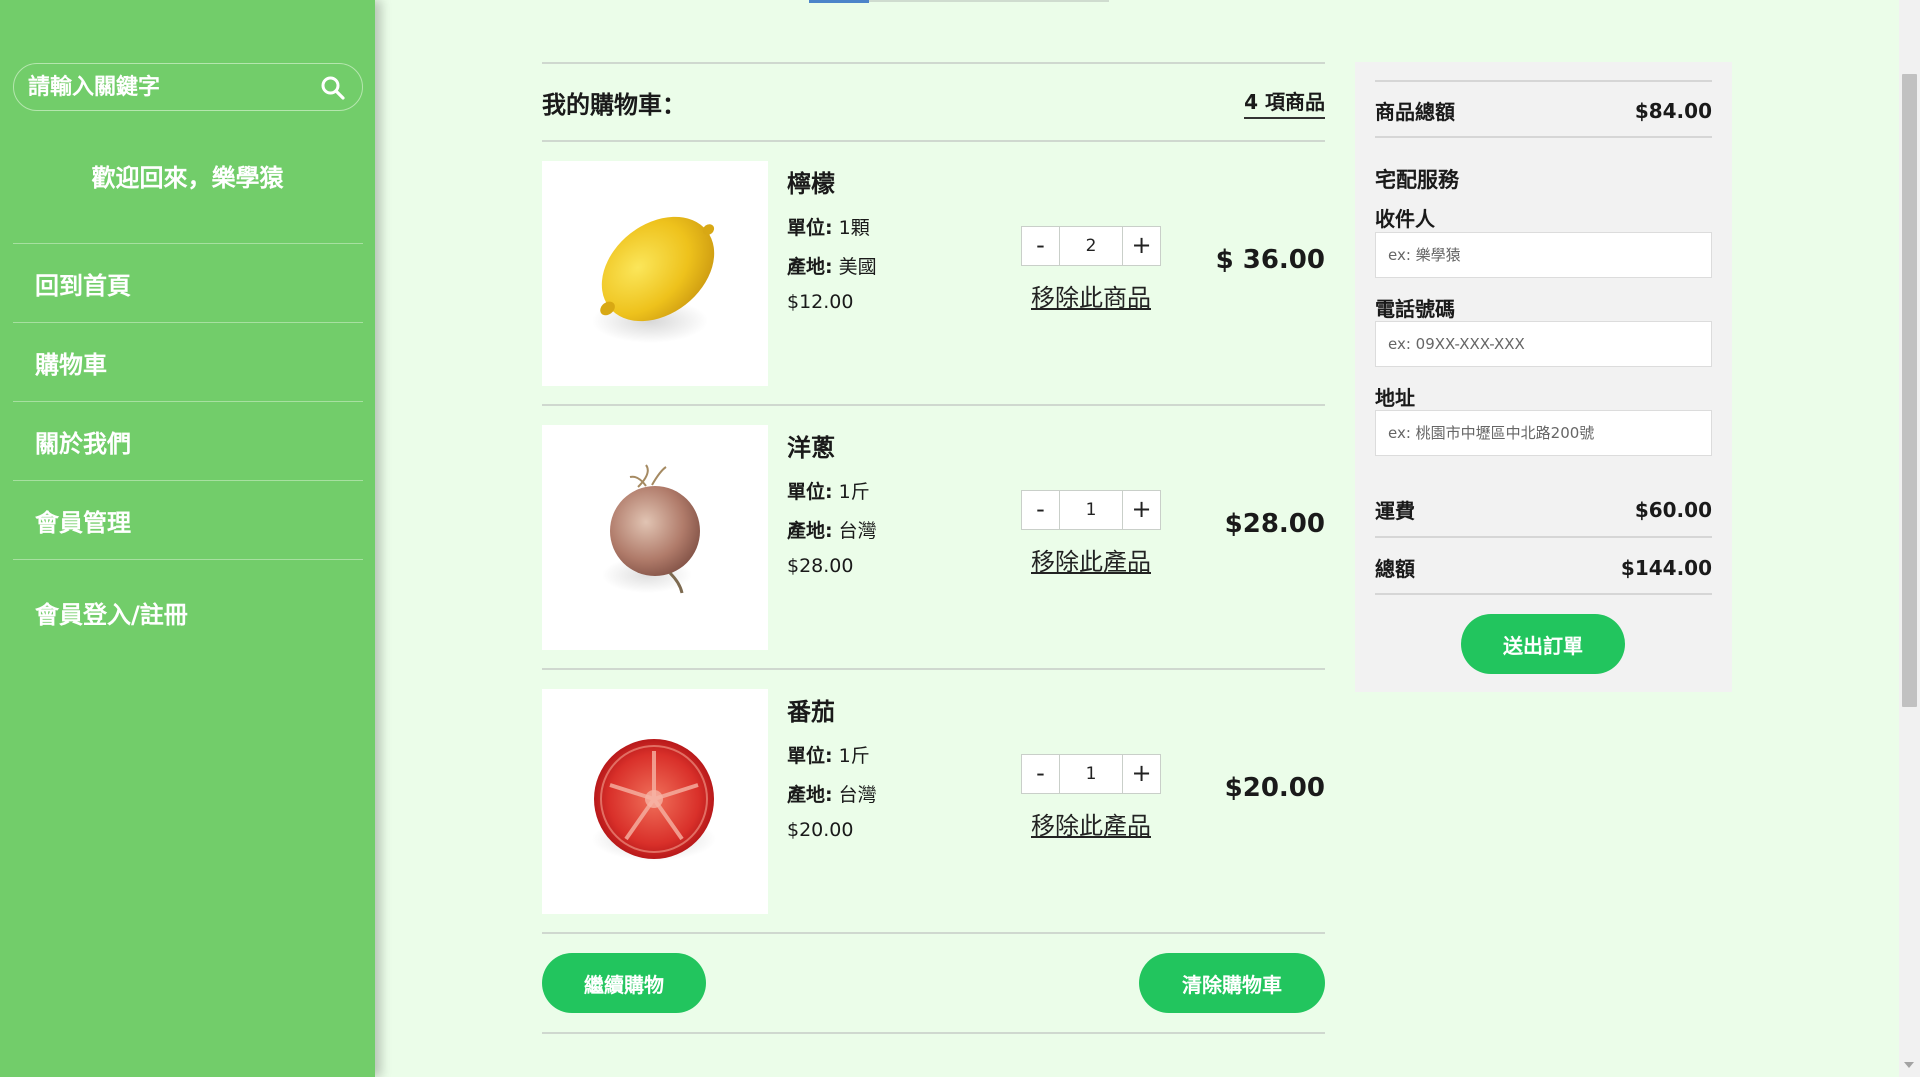 This screenshot has height=1077, width=1920. Describe the element at coordinates (187, 178) in the screenshot. I see `welcome-message: 歡迎回來，樂學猿` at that location.